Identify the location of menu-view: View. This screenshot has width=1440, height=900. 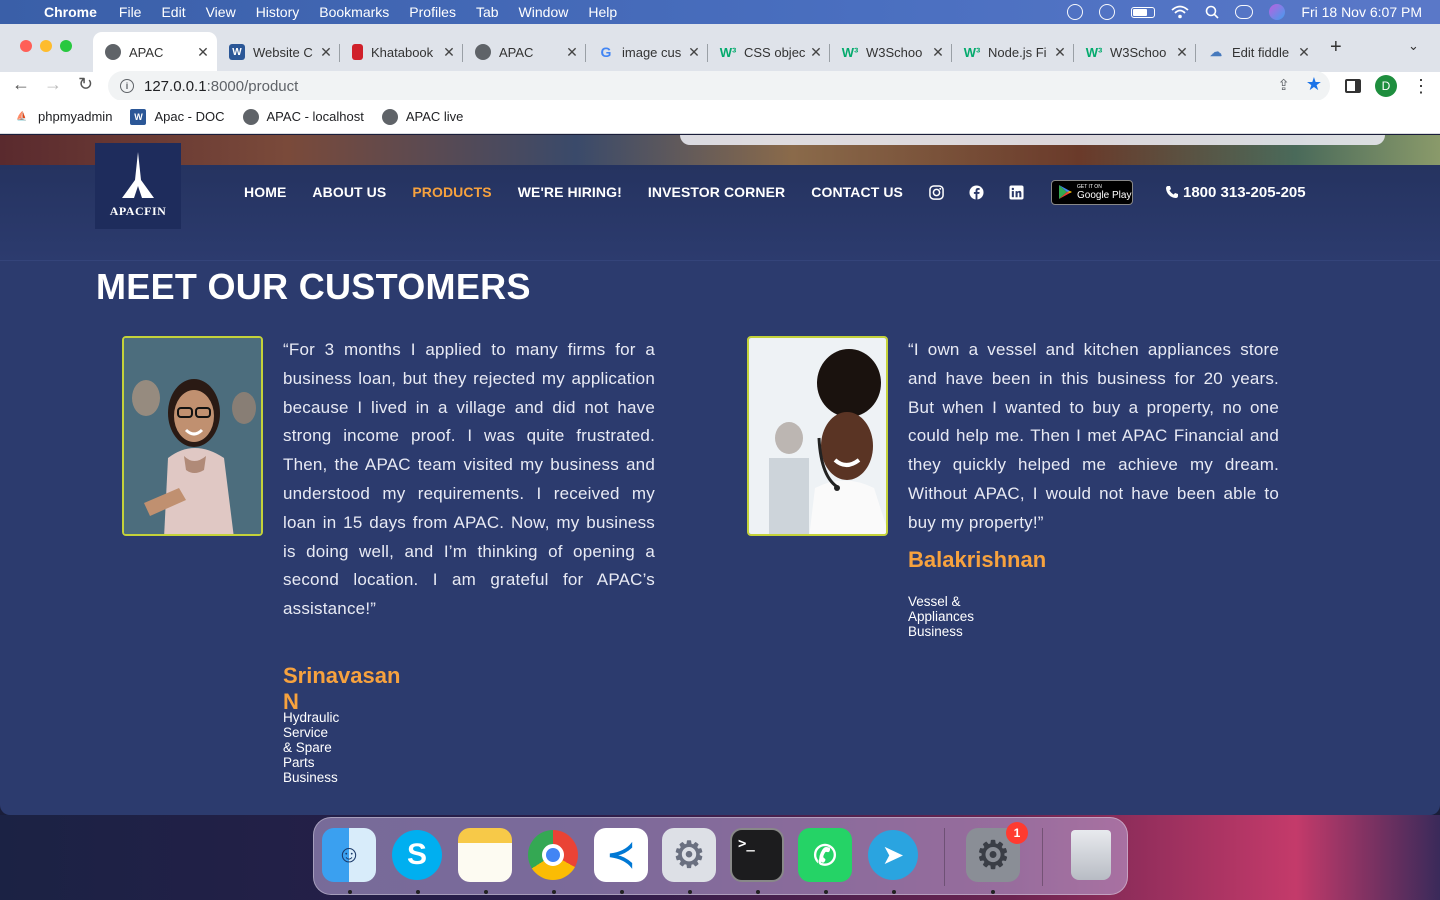
(221, 12).